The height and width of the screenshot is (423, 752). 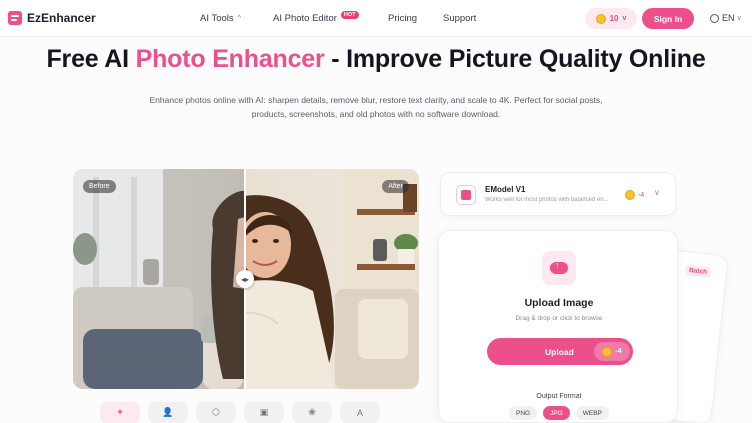 What do you see at coordinates (515, 59) in the screenshot?
I see `title-end: - Improve Picture Quality Online` at bounding box center [515, 59].